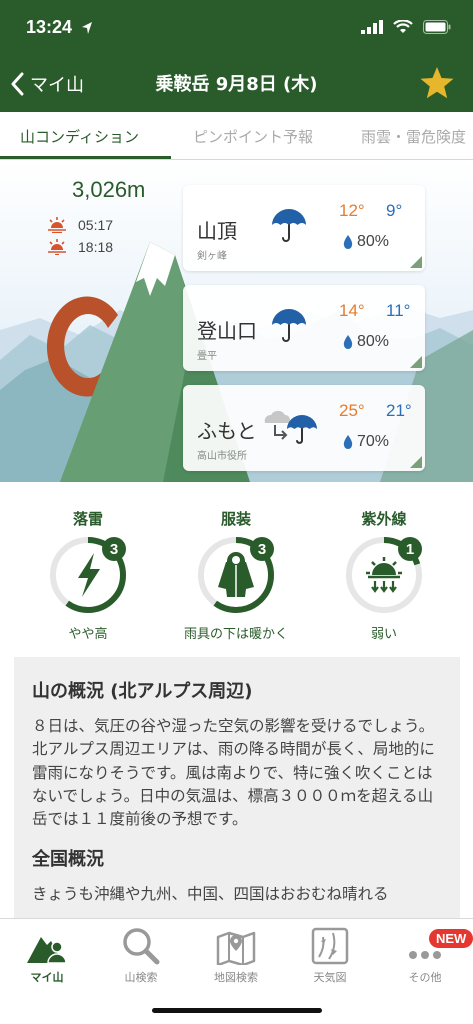  I want to click on nav-my-mountain: マイ山, so click(47, 955).